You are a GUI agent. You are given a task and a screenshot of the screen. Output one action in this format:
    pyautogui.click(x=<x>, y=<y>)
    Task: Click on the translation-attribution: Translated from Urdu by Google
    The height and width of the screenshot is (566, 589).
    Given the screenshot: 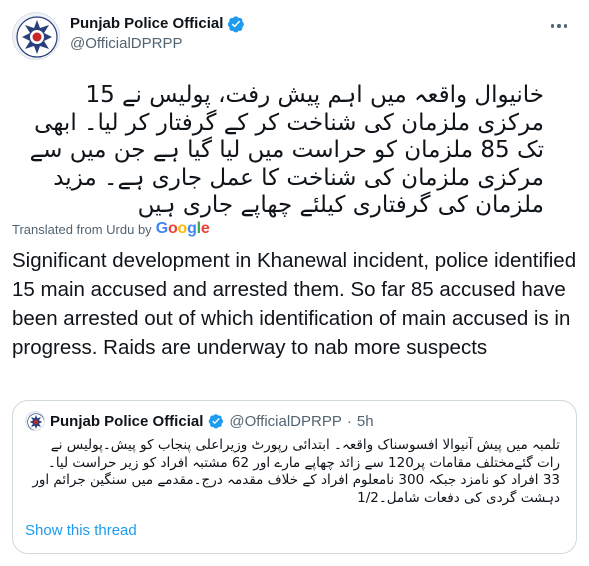 What is the action you would take?
    pyautogui.click(x=111, y=229)
    